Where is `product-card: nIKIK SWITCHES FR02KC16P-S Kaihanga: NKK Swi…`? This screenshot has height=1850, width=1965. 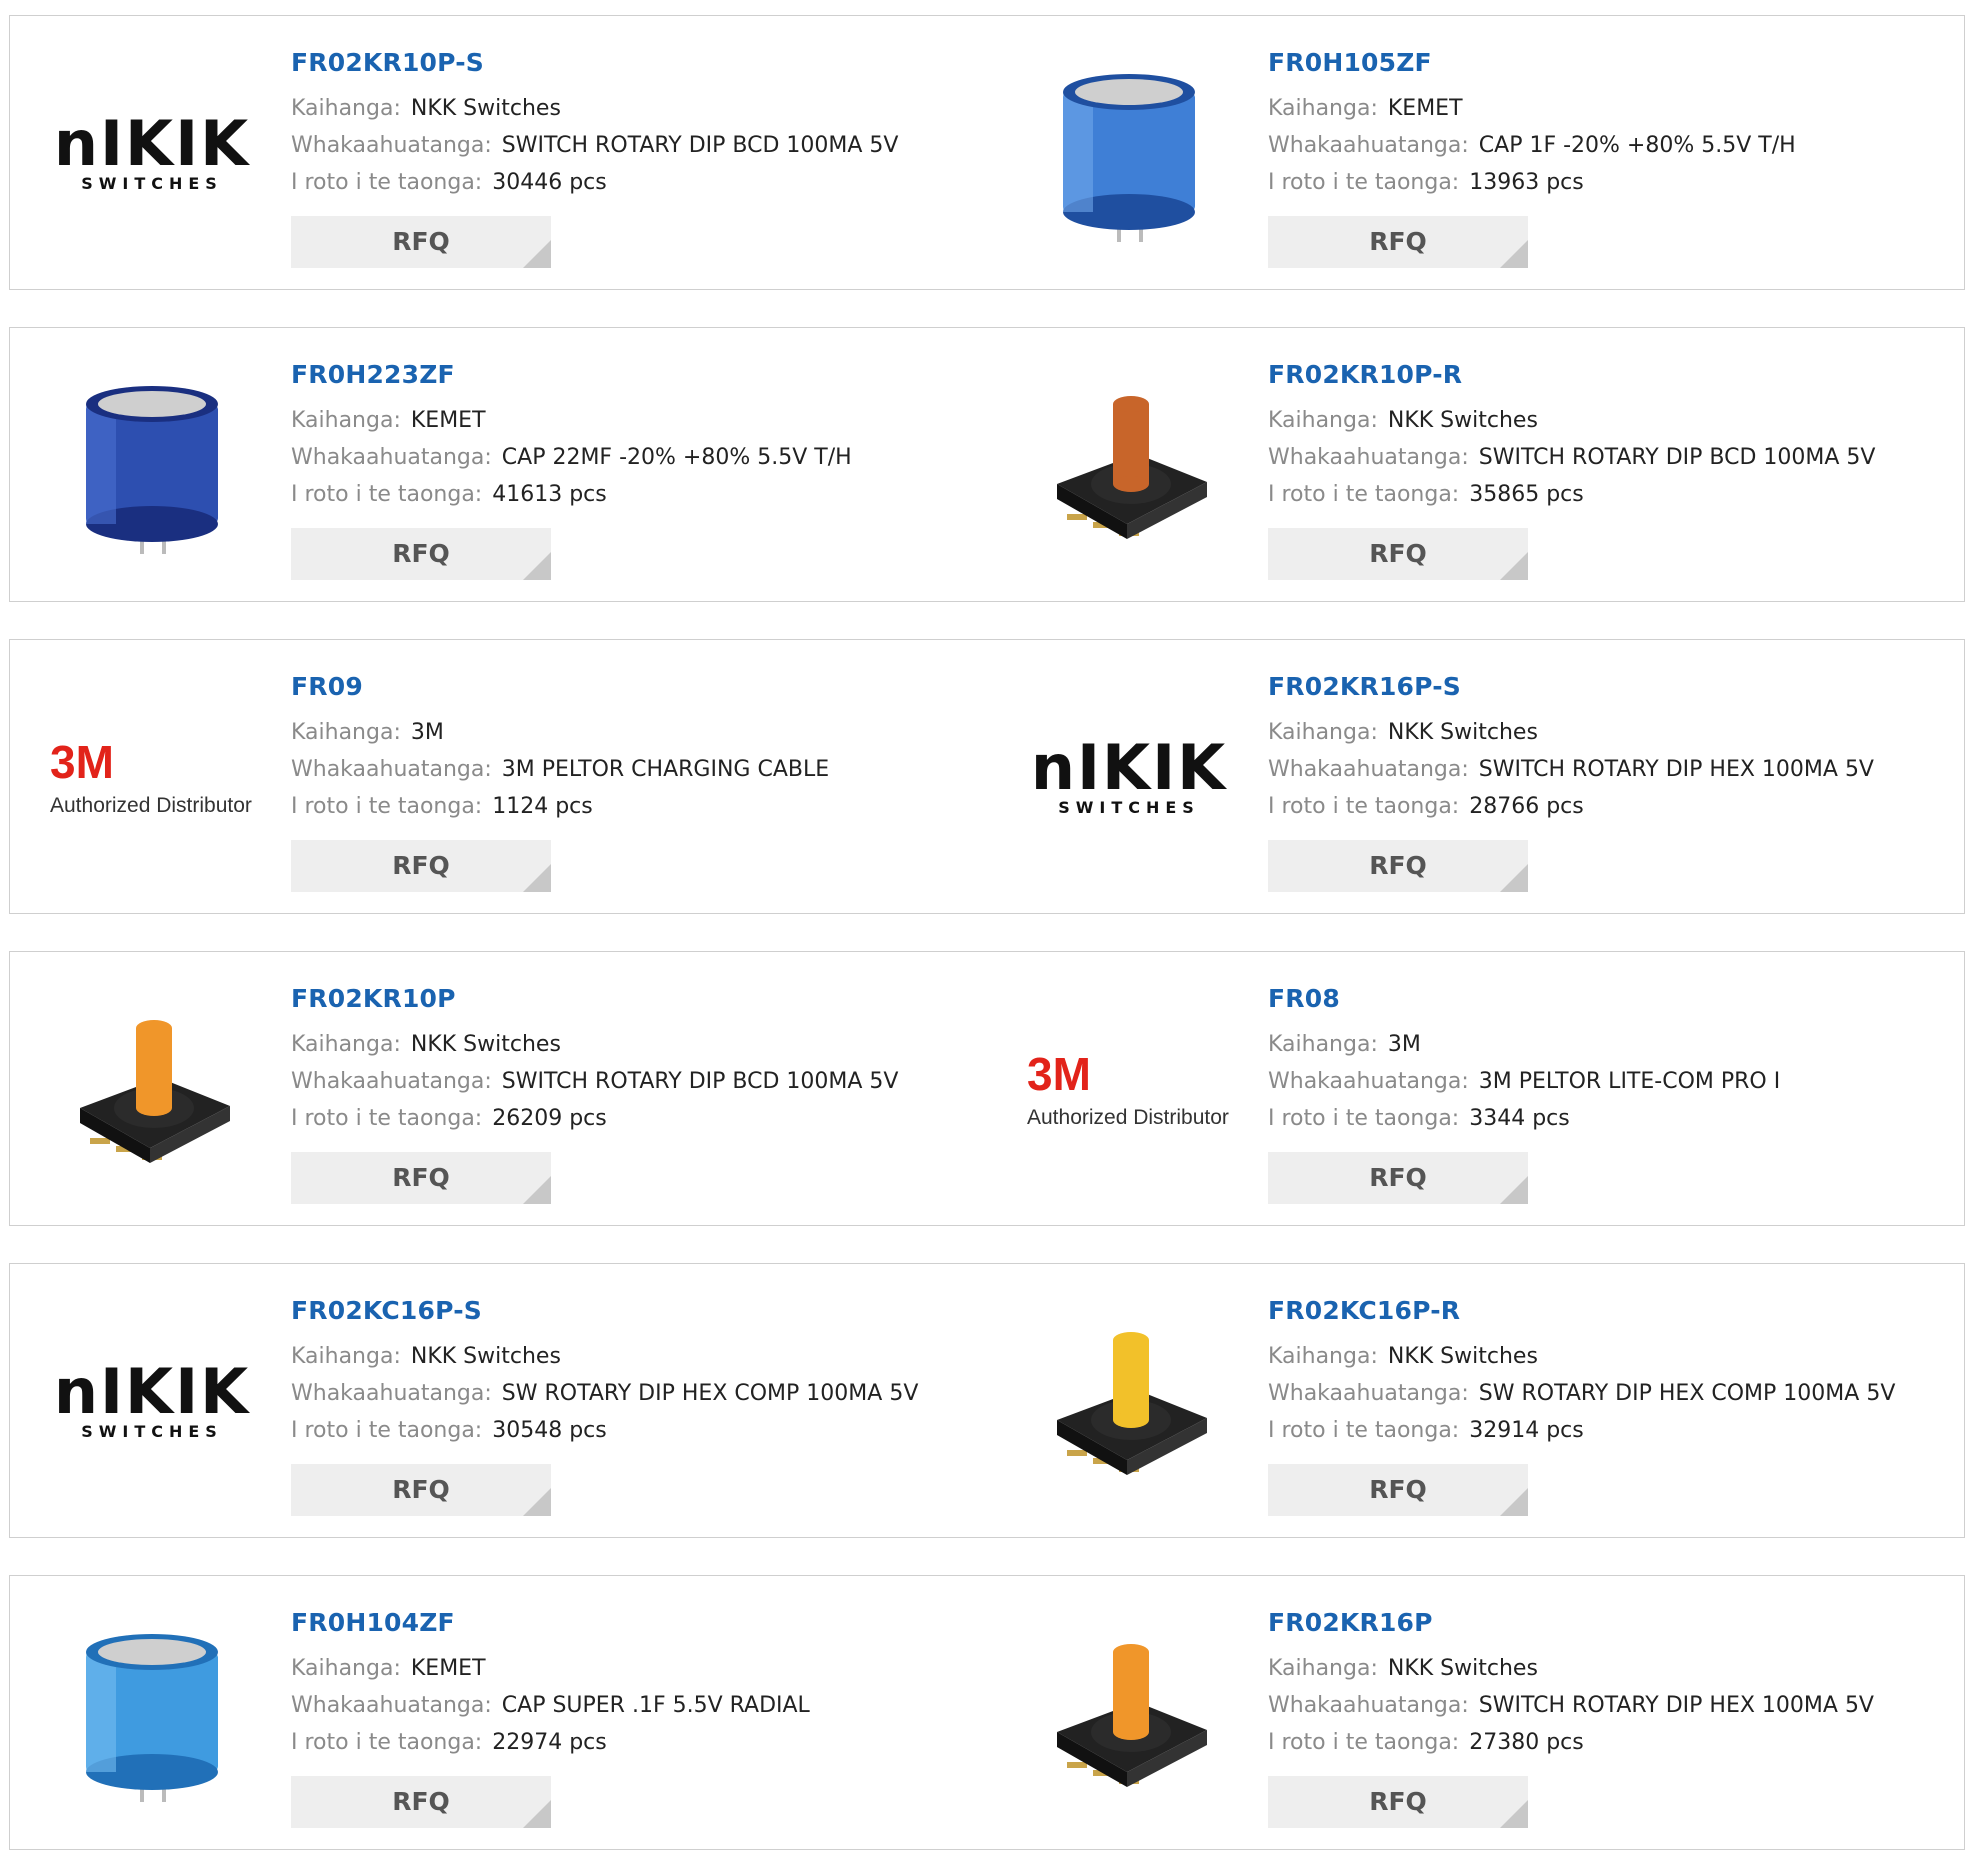
product-card: nIKIK SWITCHES FR02KC16P-S Kaihanga: NKK Swi… is located at coordinates (499, 1400).